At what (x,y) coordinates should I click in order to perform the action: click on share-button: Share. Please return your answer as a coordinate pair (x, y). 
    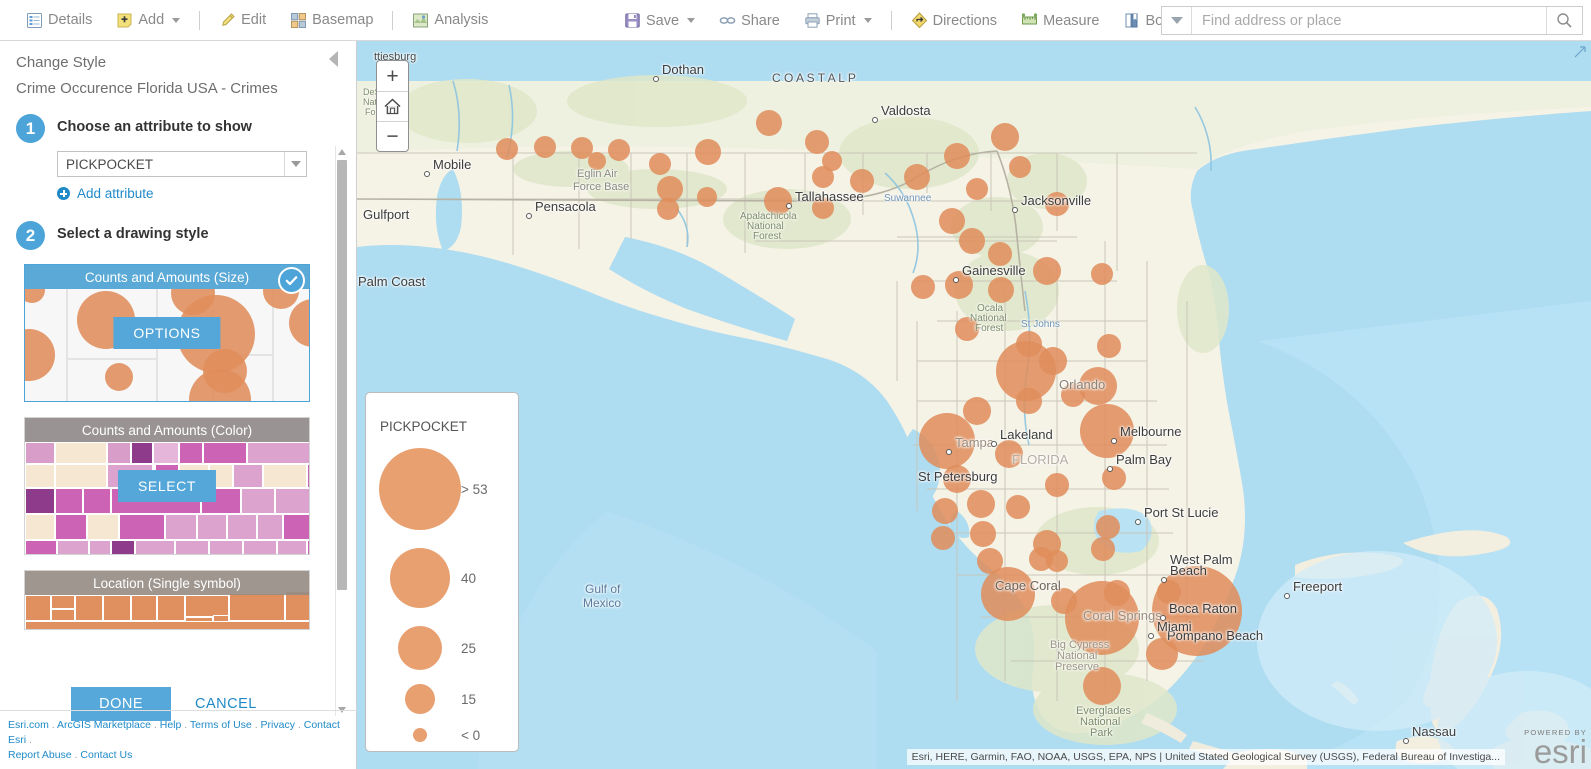
    Looking at the image, I should click on (749, 20).